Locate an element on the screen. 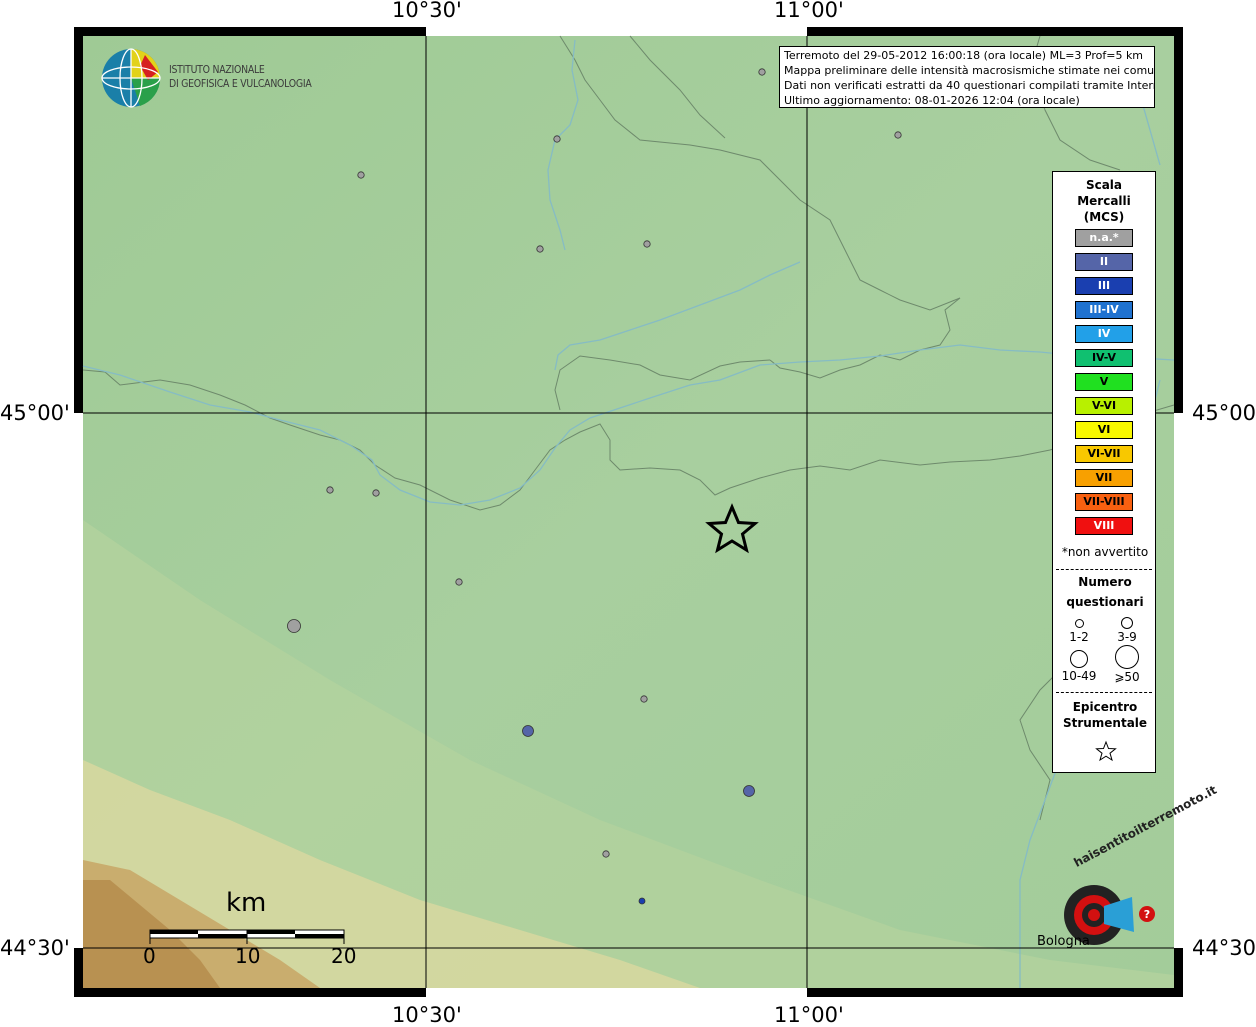 This screenshot has height=1027, width=1256. scale-tick-10: 10 is located at coordinates (248, 956).